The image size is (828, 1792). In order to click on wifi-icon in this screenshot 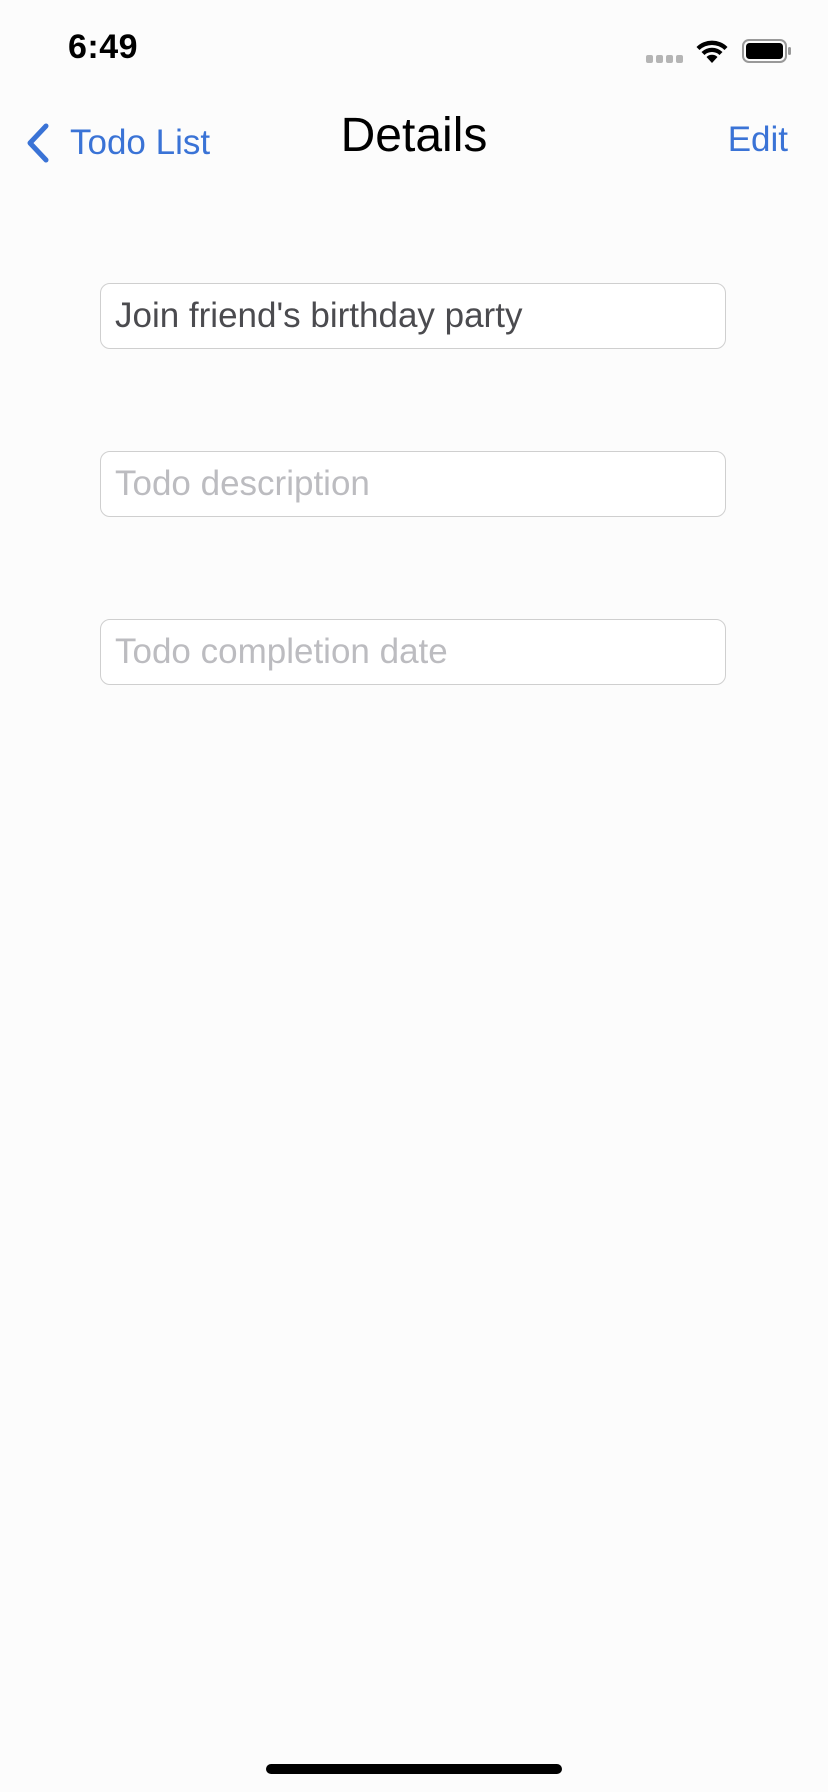, I will do `click(712, 51)`.